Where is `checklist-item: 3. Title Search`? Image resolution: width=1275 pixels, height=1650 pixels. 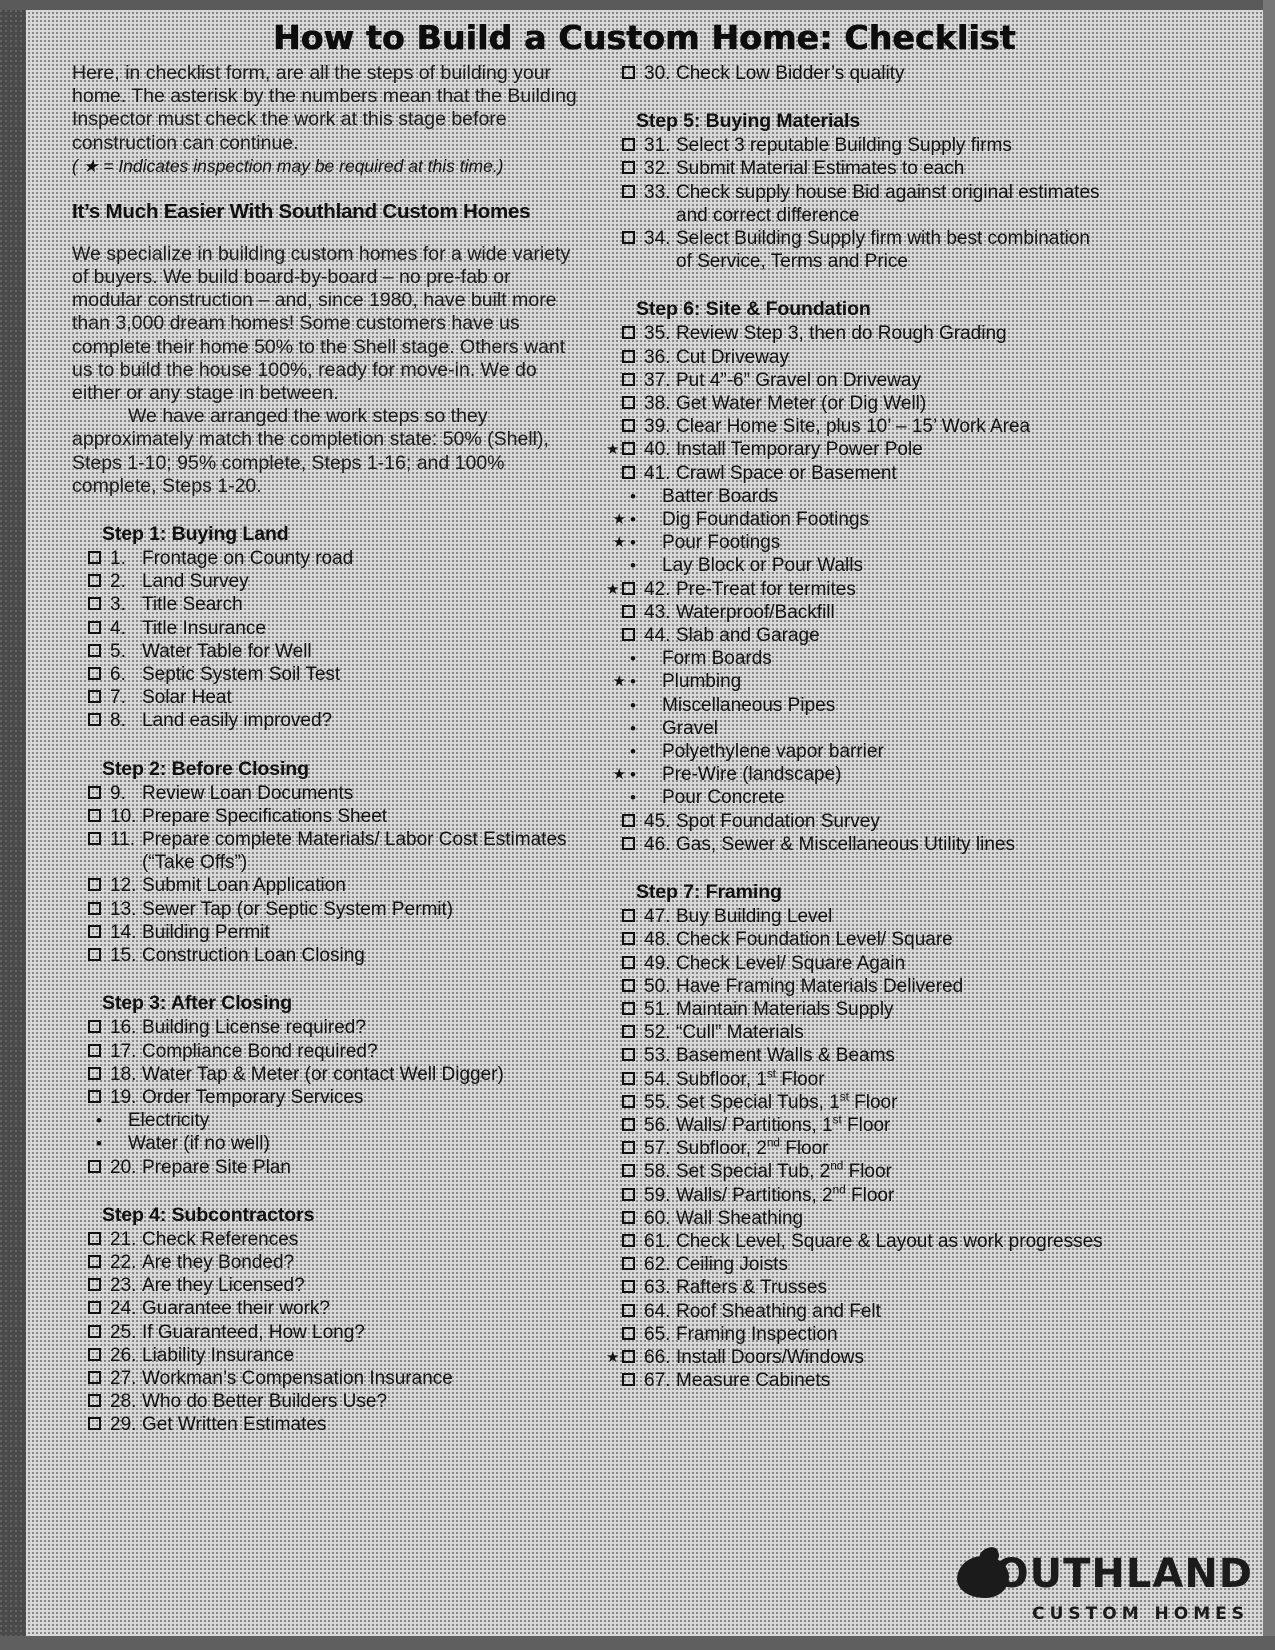
checklist-item: 3. Title Search is located at coordinates (329, 604).